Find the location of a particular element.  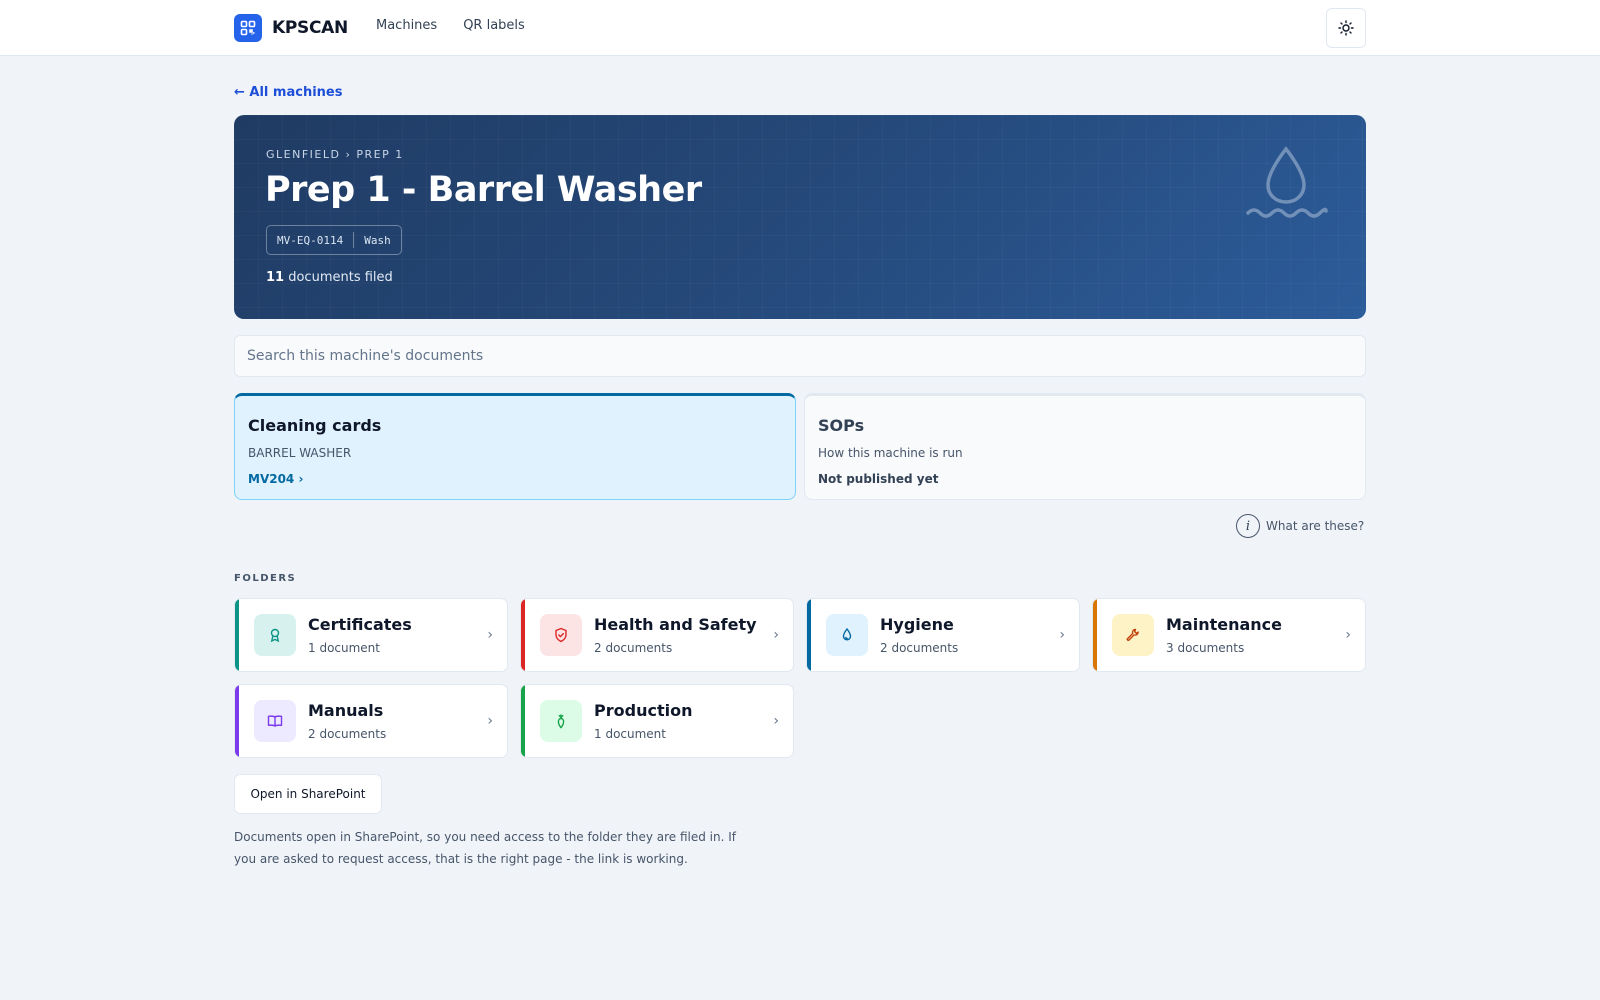

cleaning-cards-subtitle: BARREL WASHER is located at coordinates (300, 453).